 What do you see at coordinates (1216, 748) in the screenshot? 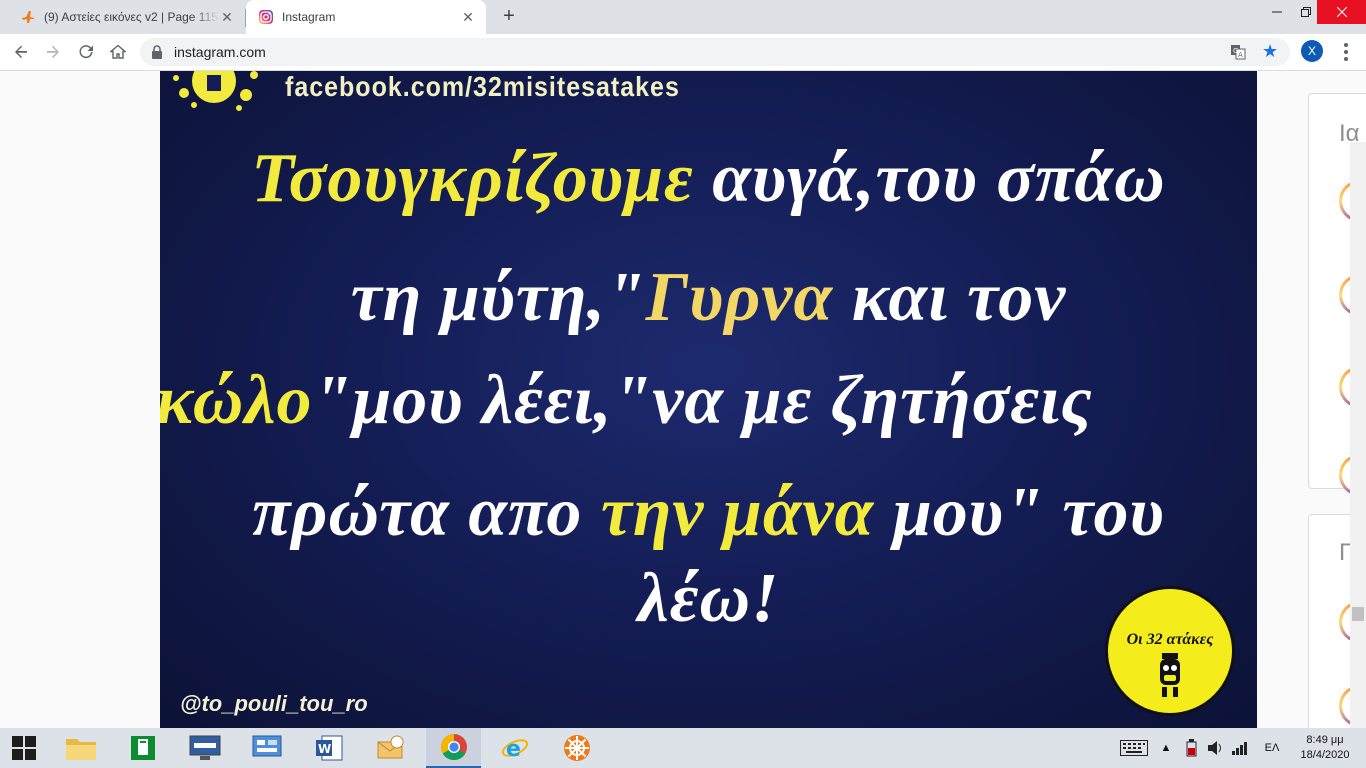
I see `volume-icon` at bounding box center [1216, 748].